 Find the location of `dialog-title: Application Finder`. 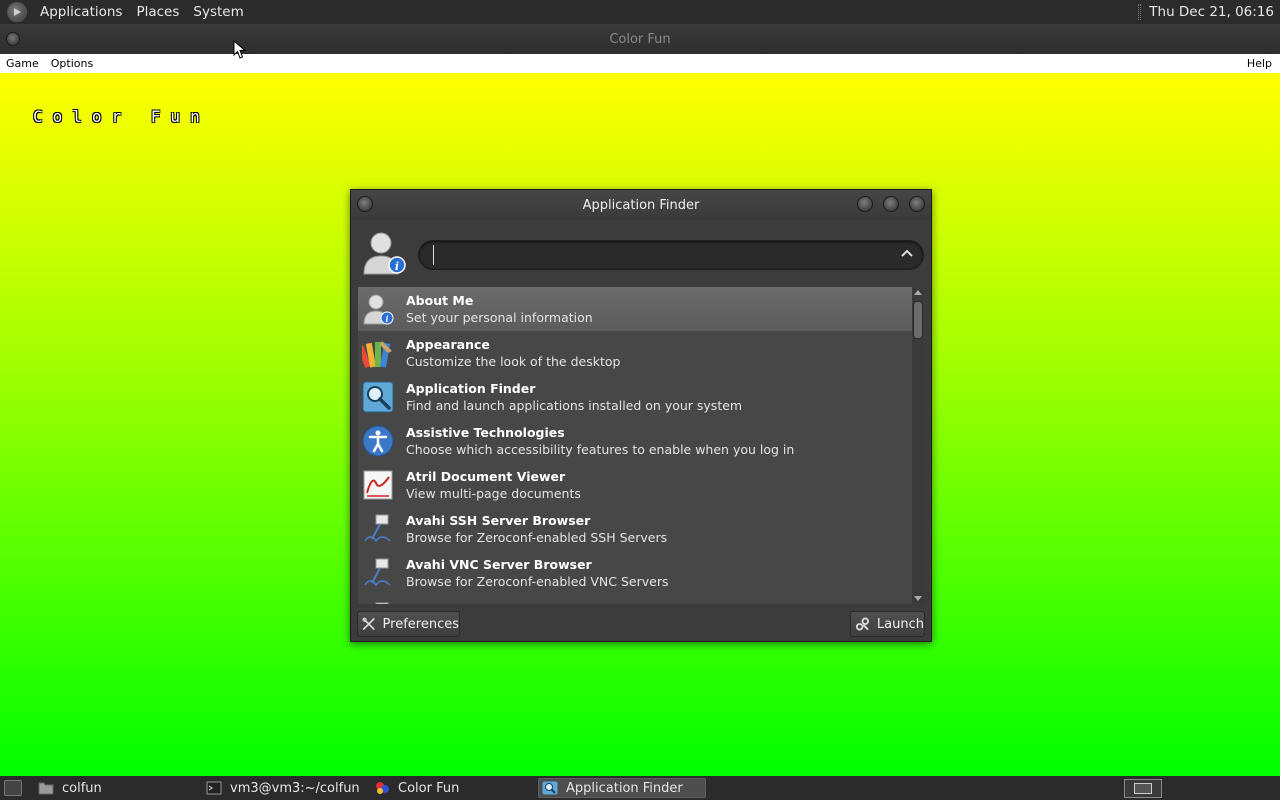

dialog-title: Application Finder is located at coordinates (641, 205).